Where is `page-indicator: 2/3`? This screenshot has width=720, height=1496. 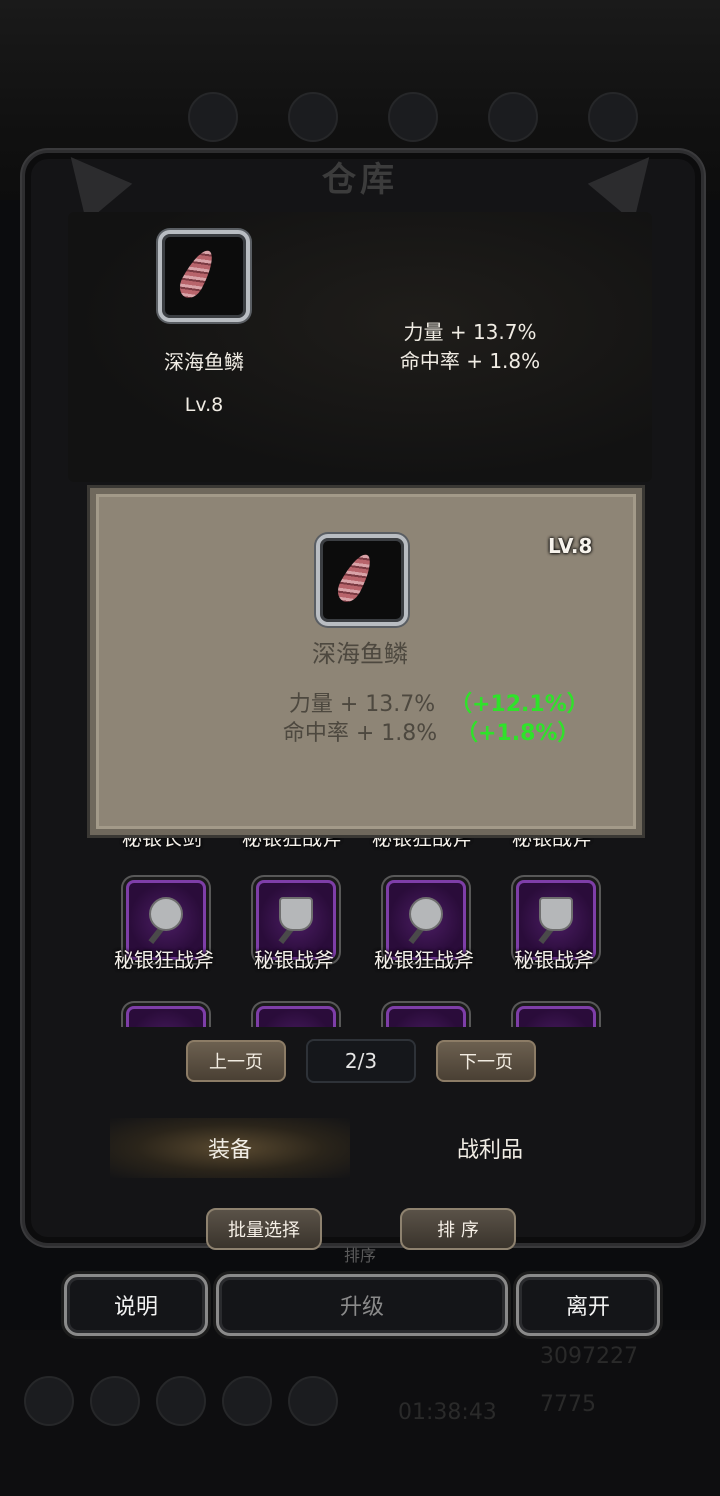
page-indicator: 2/3 is located at coordinates (361, 1061).